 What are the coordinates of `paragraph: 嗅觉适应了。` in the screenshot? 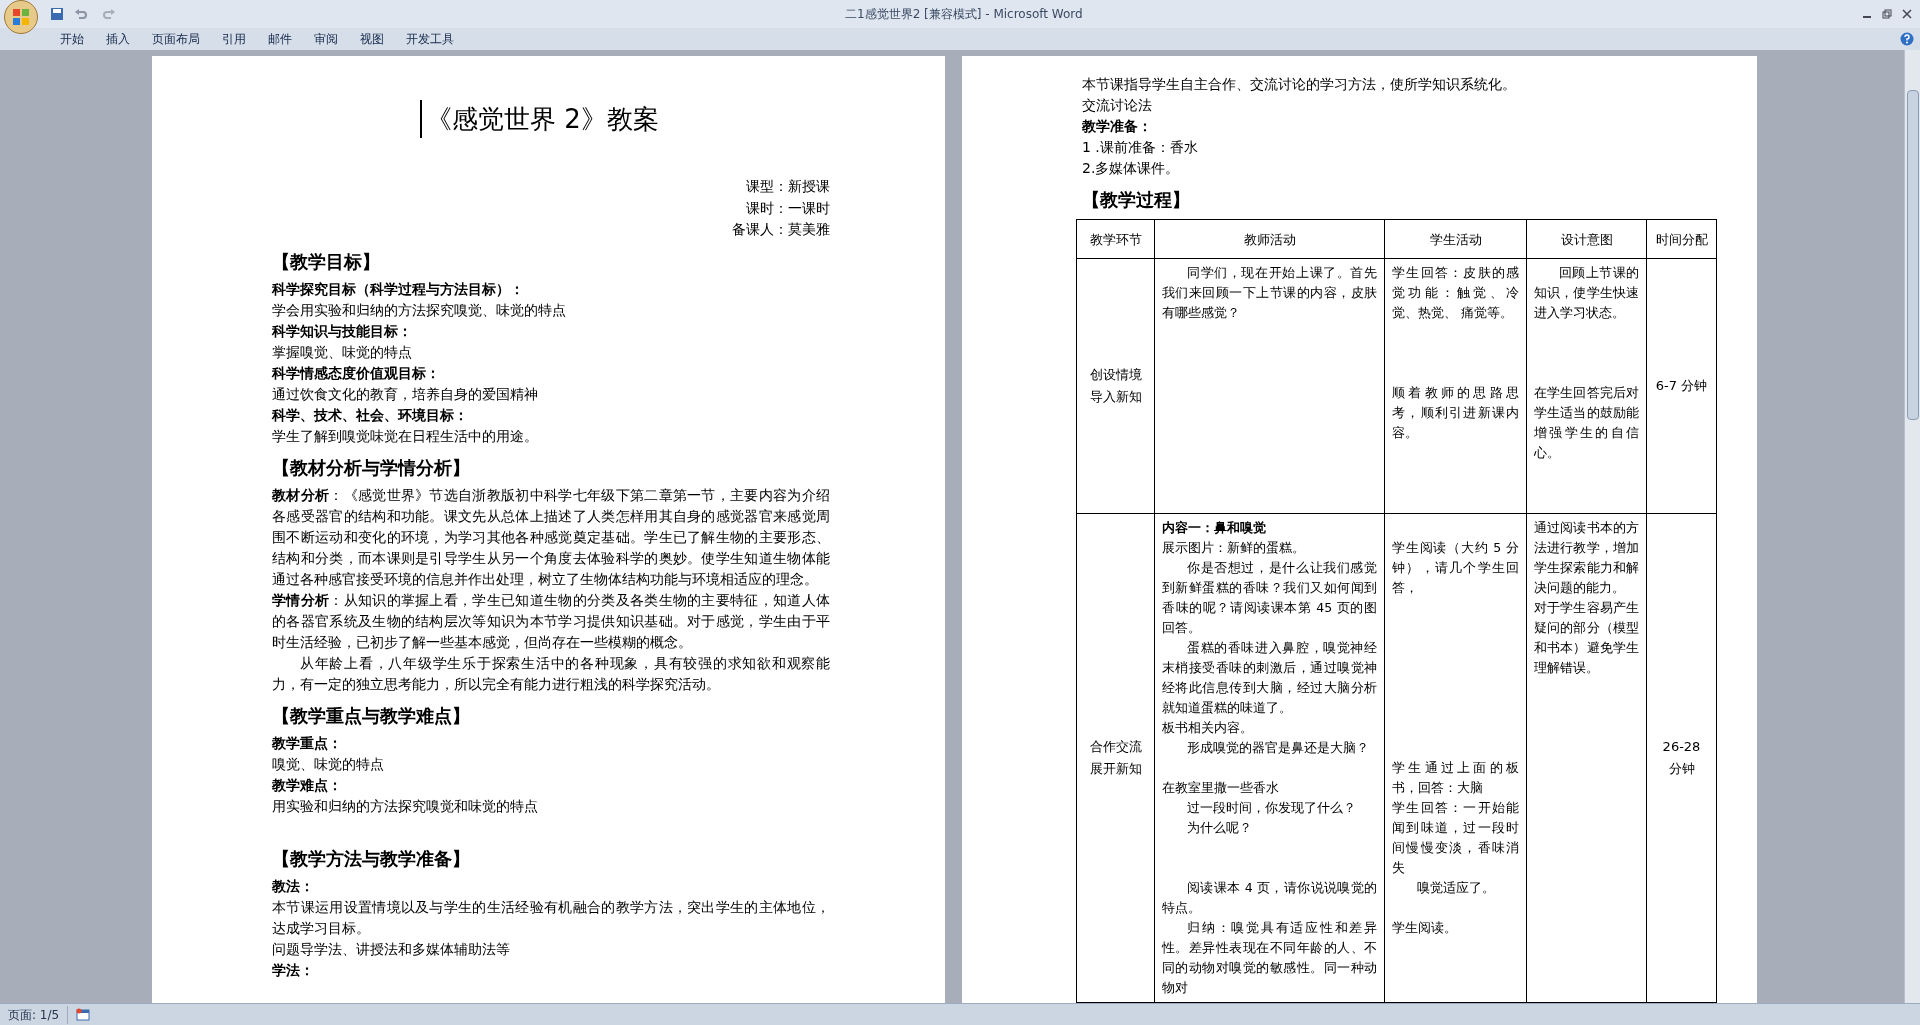 It's located at (1456, 888).